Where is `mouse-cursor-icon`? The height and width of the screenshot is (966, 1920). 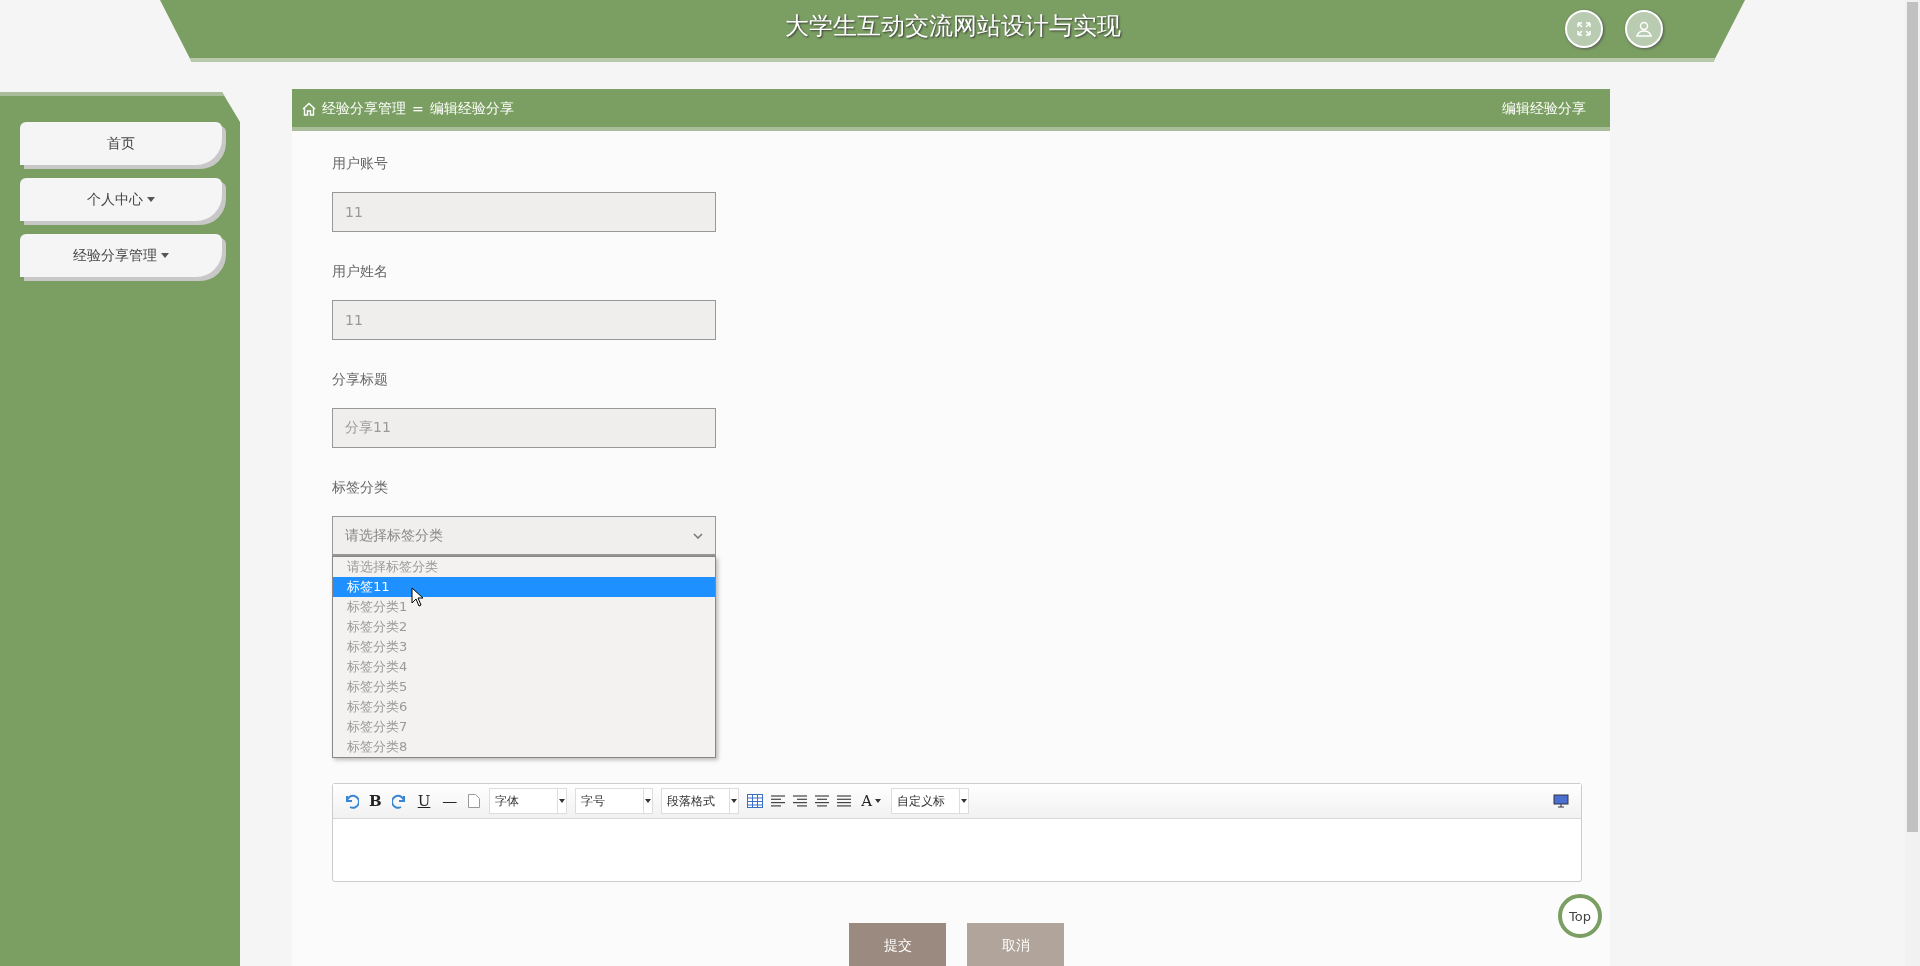 mouse-cursor-icon is located at coordinates (418, 597).